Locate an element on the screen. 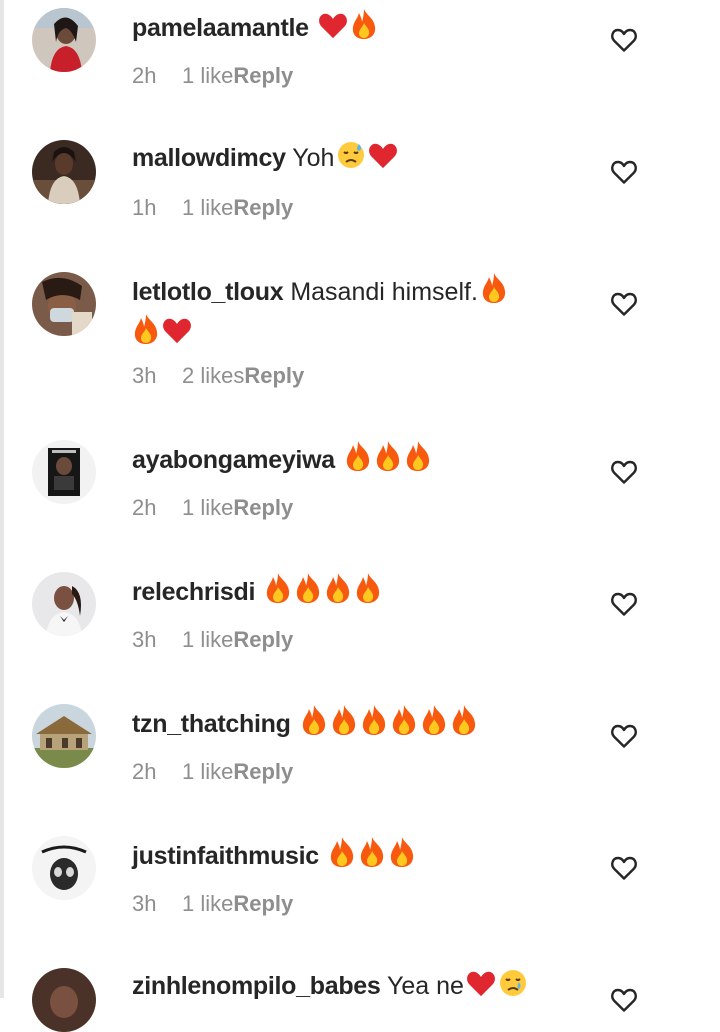 The height and width of the screenshot is (1032, 720). comment-text: pamelaamantle is located at coordinates (357, 28).